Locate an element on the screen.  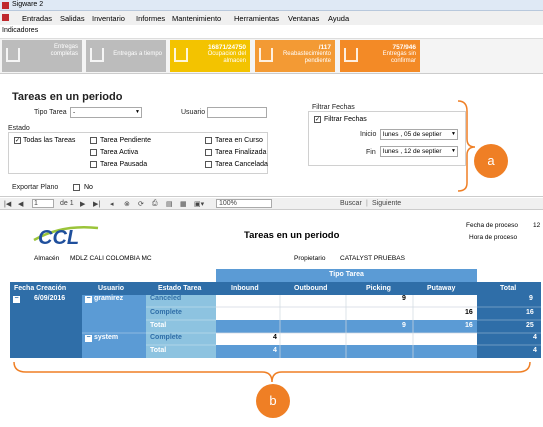
row-estado: Canceled is located at coordinates (166, 298).